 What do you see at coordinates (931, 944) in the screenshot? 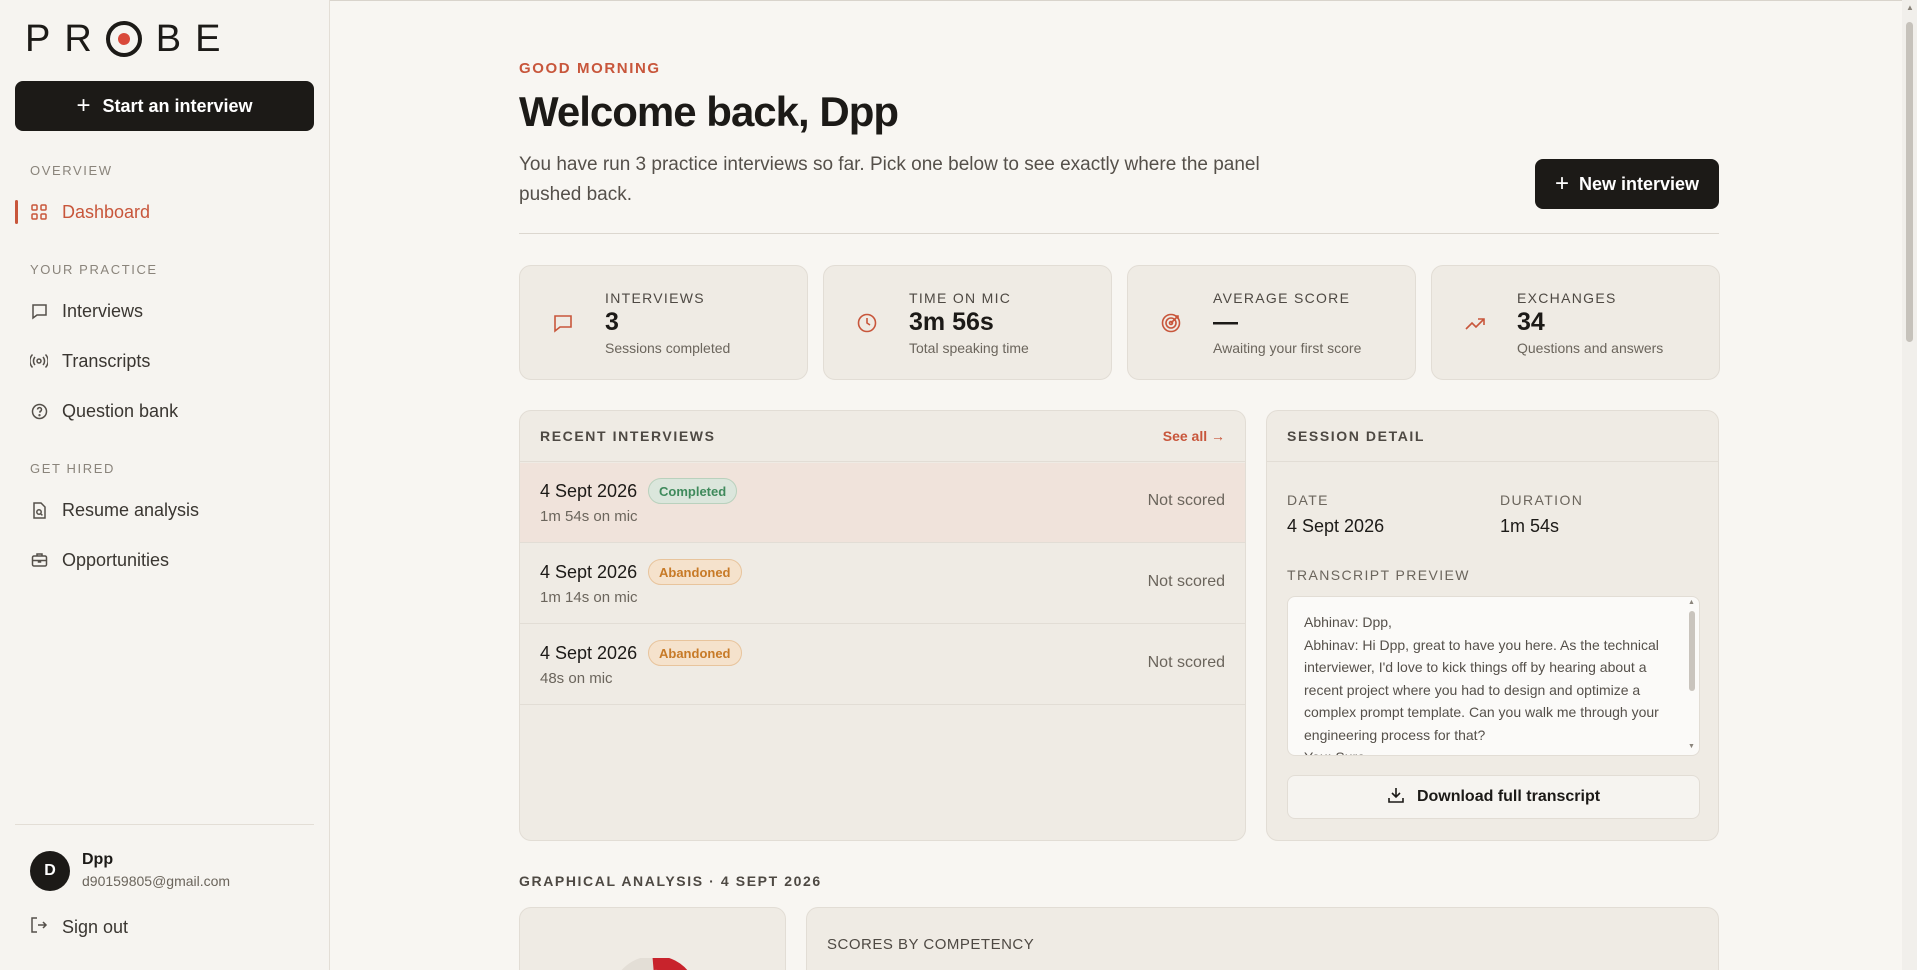
I see `scores-by-competency-title: SCORES BY COMPETENCY` at bounding box center [931, 944].